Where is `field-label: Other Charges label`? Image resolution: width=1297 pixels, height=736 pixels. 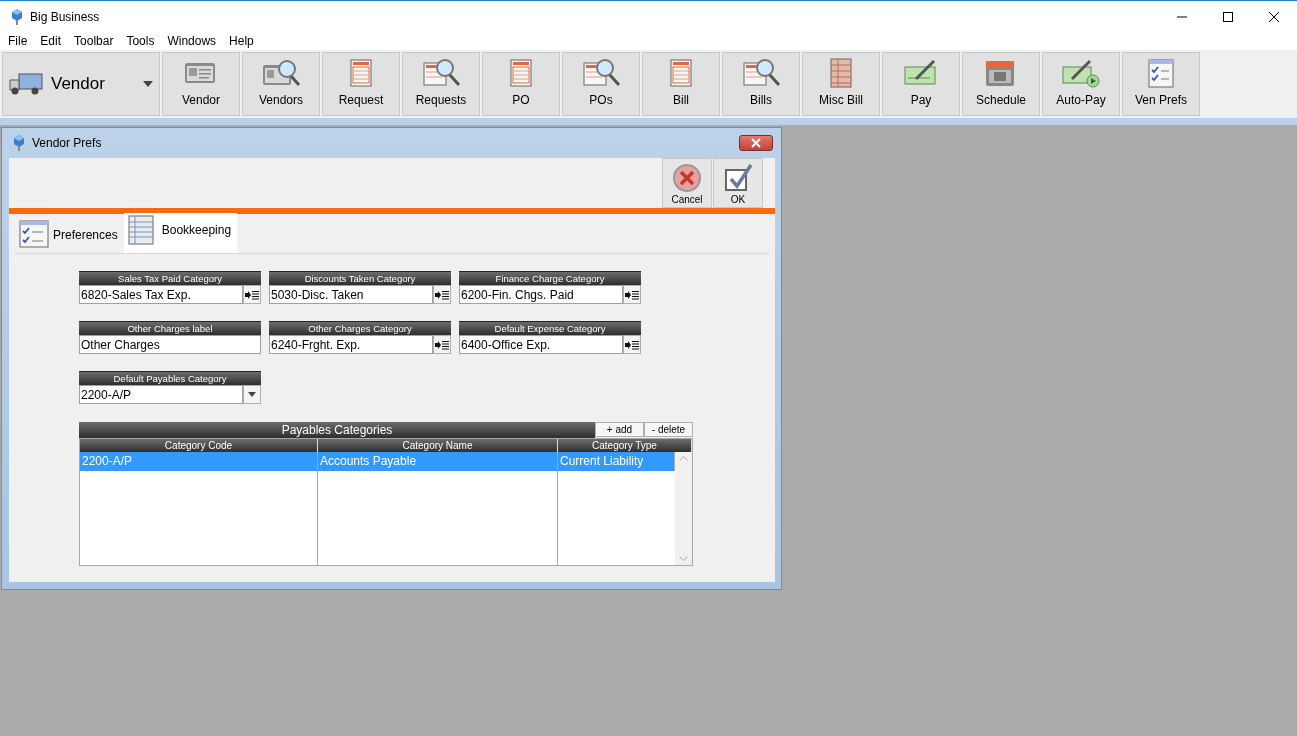 field-label: Other Charges label is located at coordinates (170, 328).